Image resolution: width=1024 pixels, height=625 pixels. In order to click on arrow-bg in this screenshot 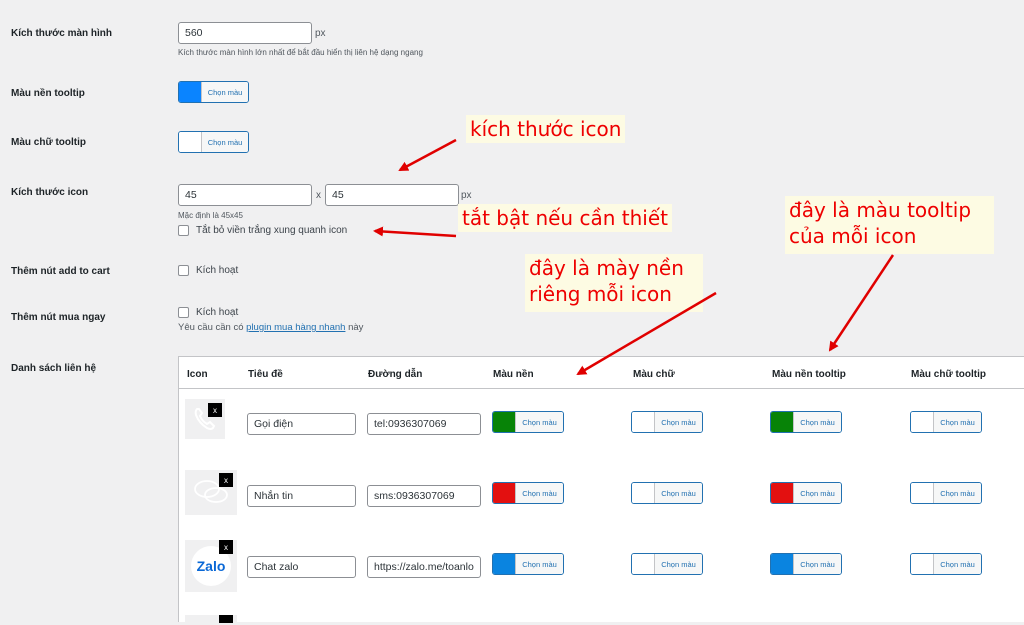, I will do `click(646, 333)`.